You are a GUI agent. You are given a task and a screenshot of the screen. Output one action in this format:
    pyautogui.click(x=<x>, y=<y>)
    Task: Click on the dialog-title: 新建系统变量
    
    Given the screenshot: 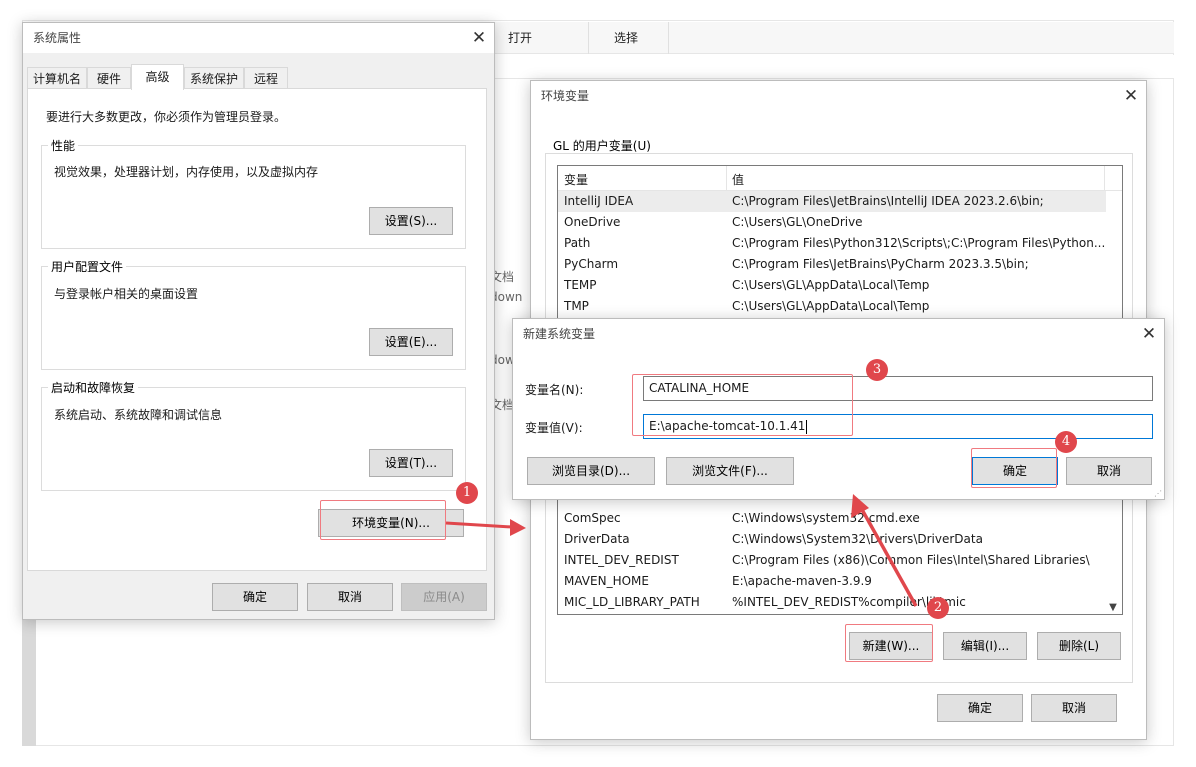 What is the action you would take?
    pyautogui.click(x=838, y=334)
    